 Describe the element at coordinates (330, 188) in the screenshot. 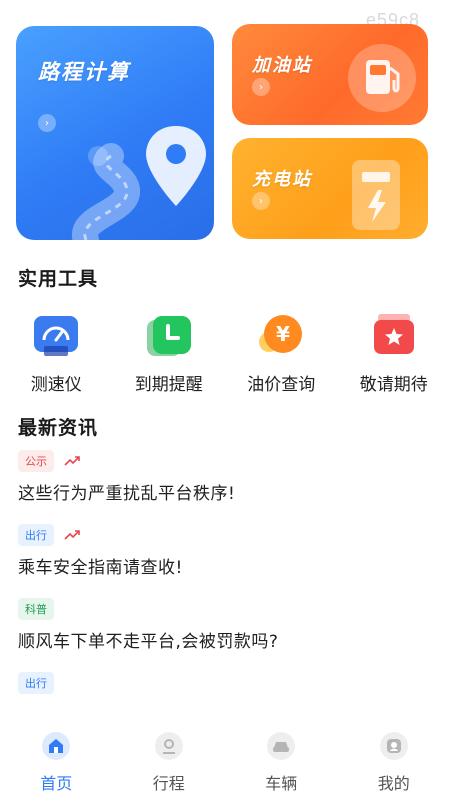

I see `charging-station-card: 充电站 ›` at that location.